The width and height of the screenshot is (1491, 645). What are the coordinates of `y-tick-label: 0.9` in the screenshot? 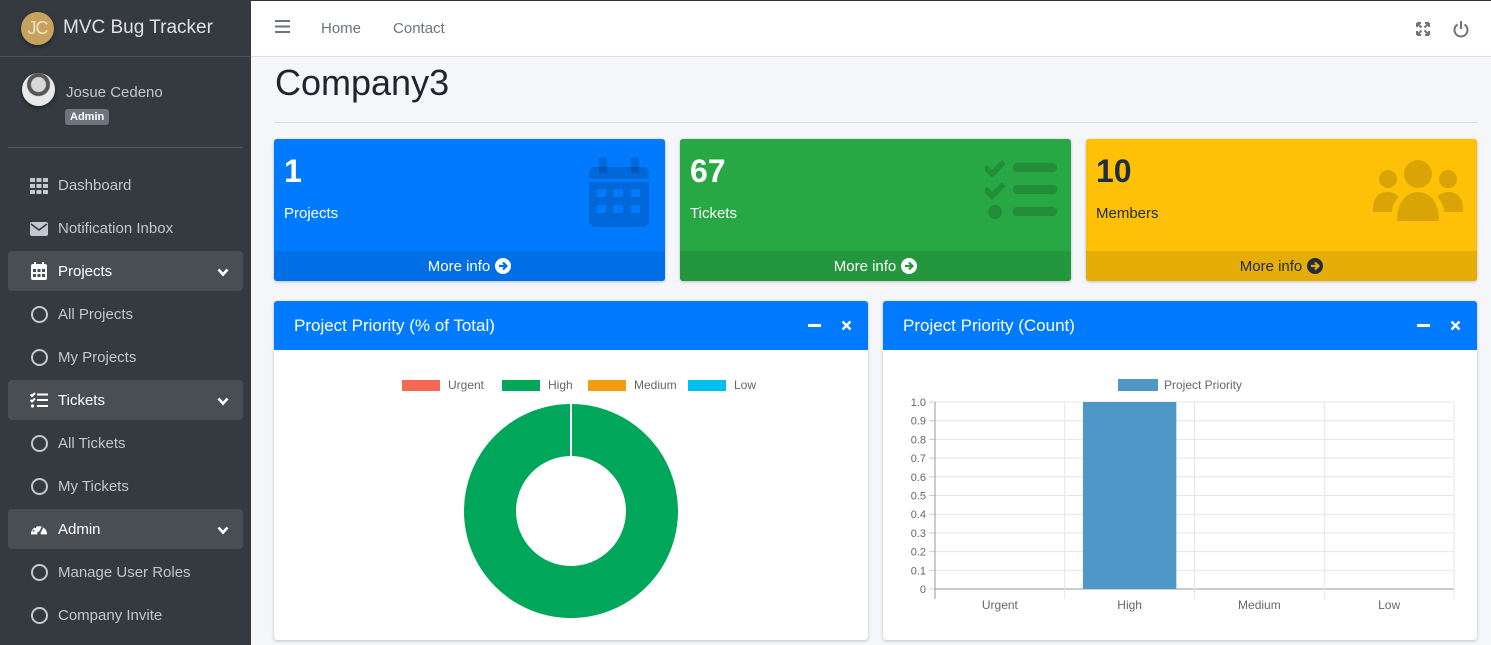 It's located at (918, 422).